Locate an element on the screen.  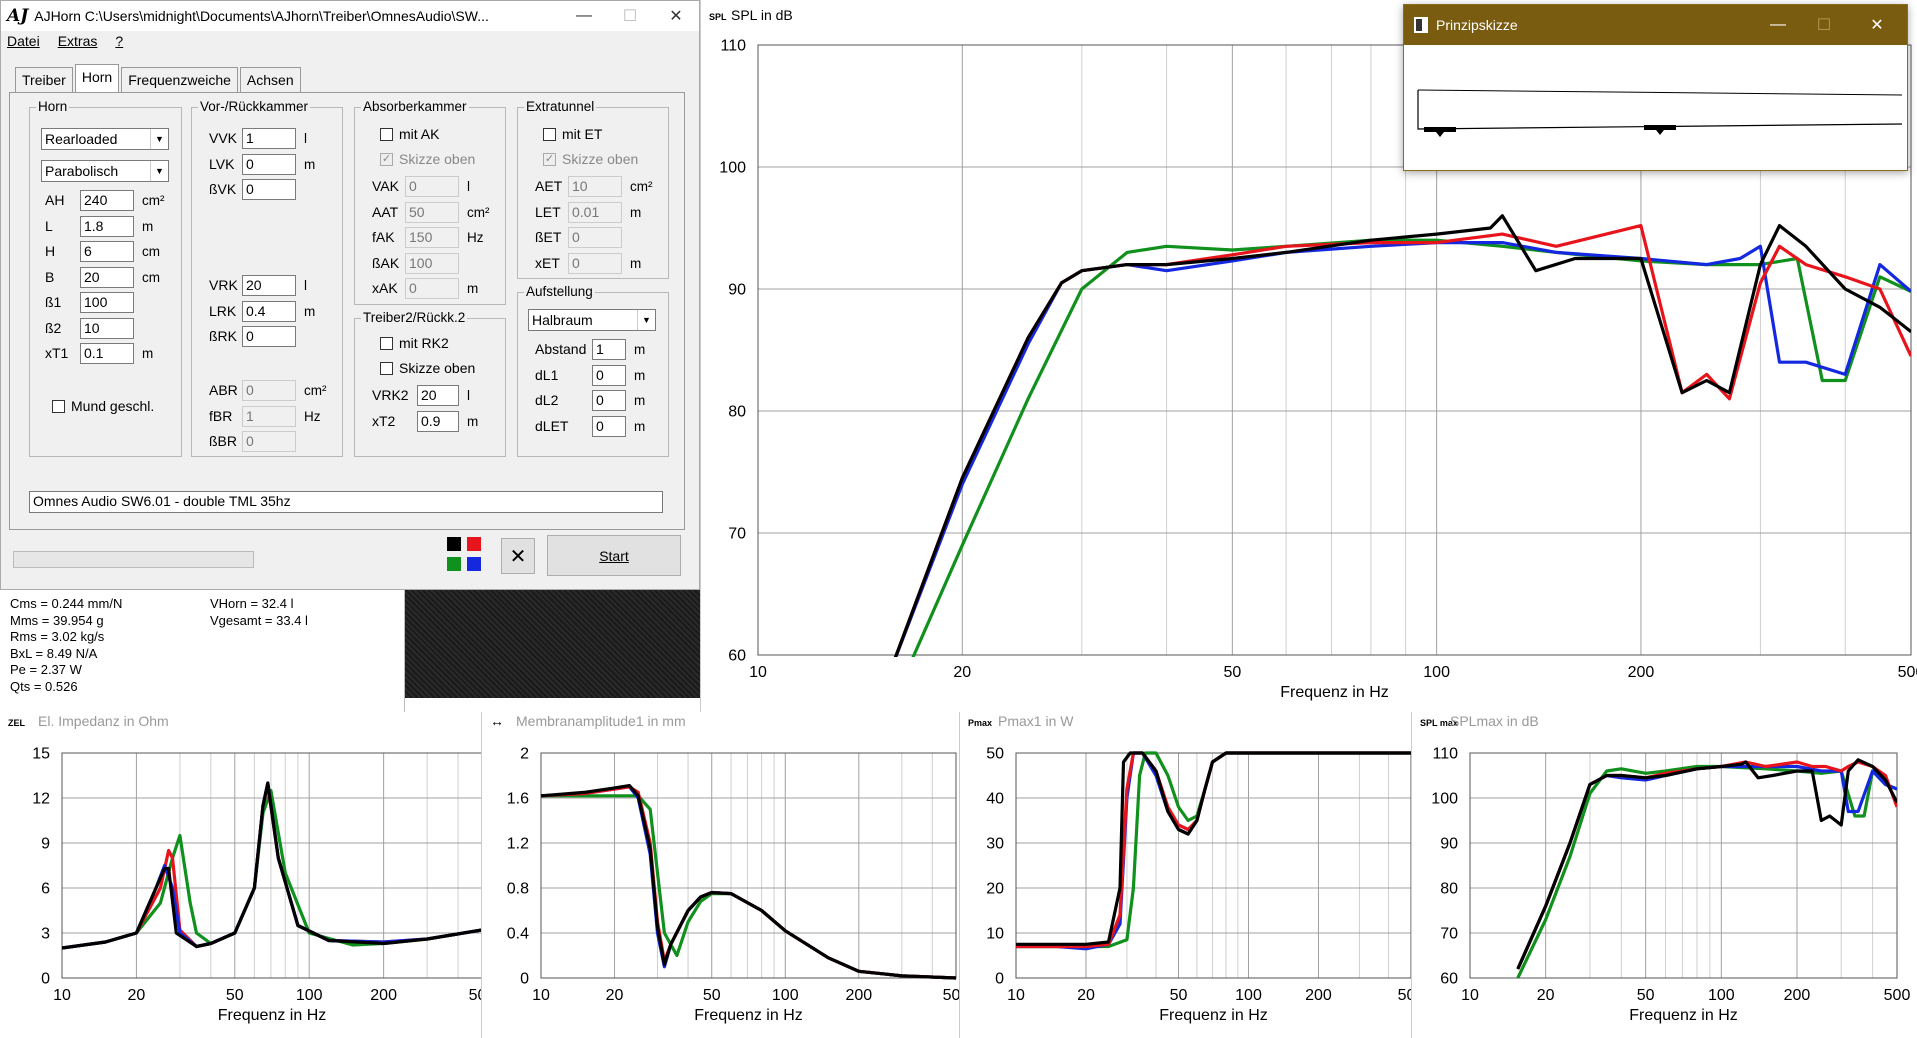
menu-datei: Datei is located at coordinates (23, 41).